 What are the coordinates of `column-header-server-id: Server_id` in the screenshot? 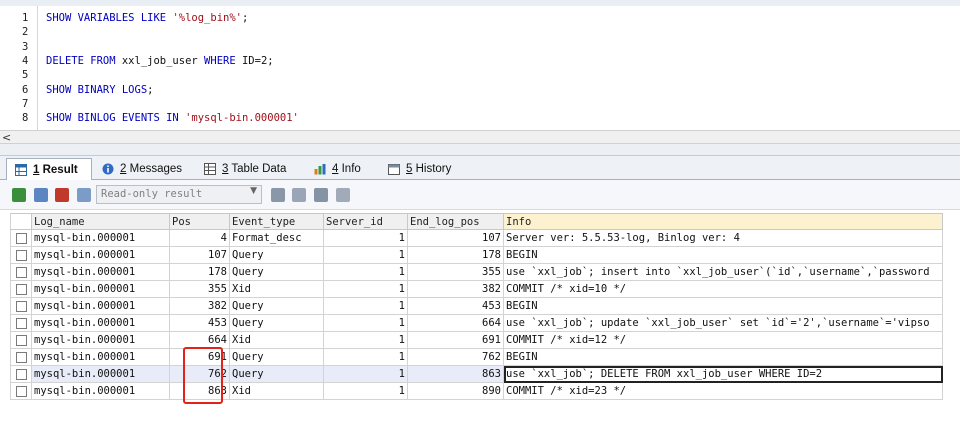 It's located at (366, 221).